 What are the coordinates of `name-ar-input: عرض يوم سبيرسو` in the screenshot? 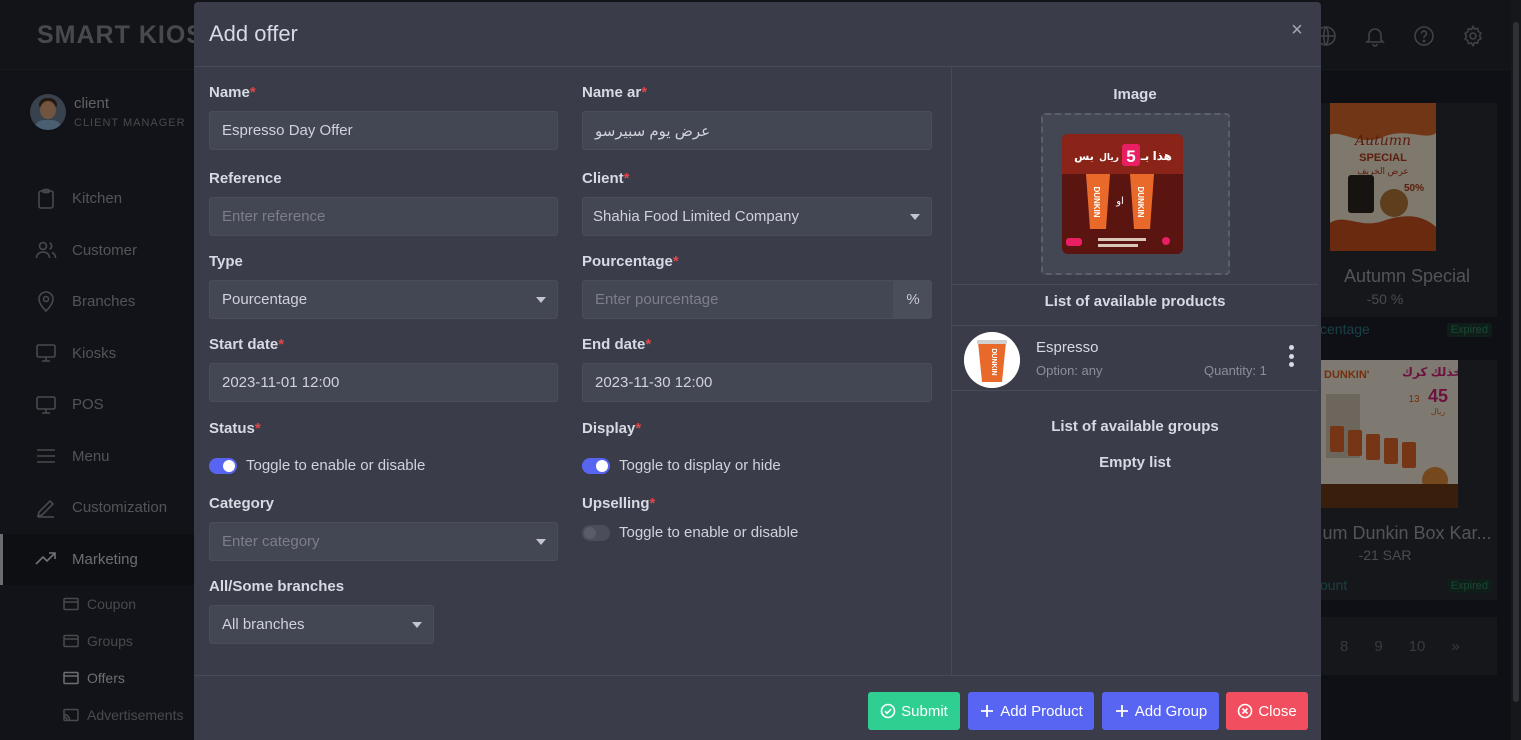 It's located at (757, 130).